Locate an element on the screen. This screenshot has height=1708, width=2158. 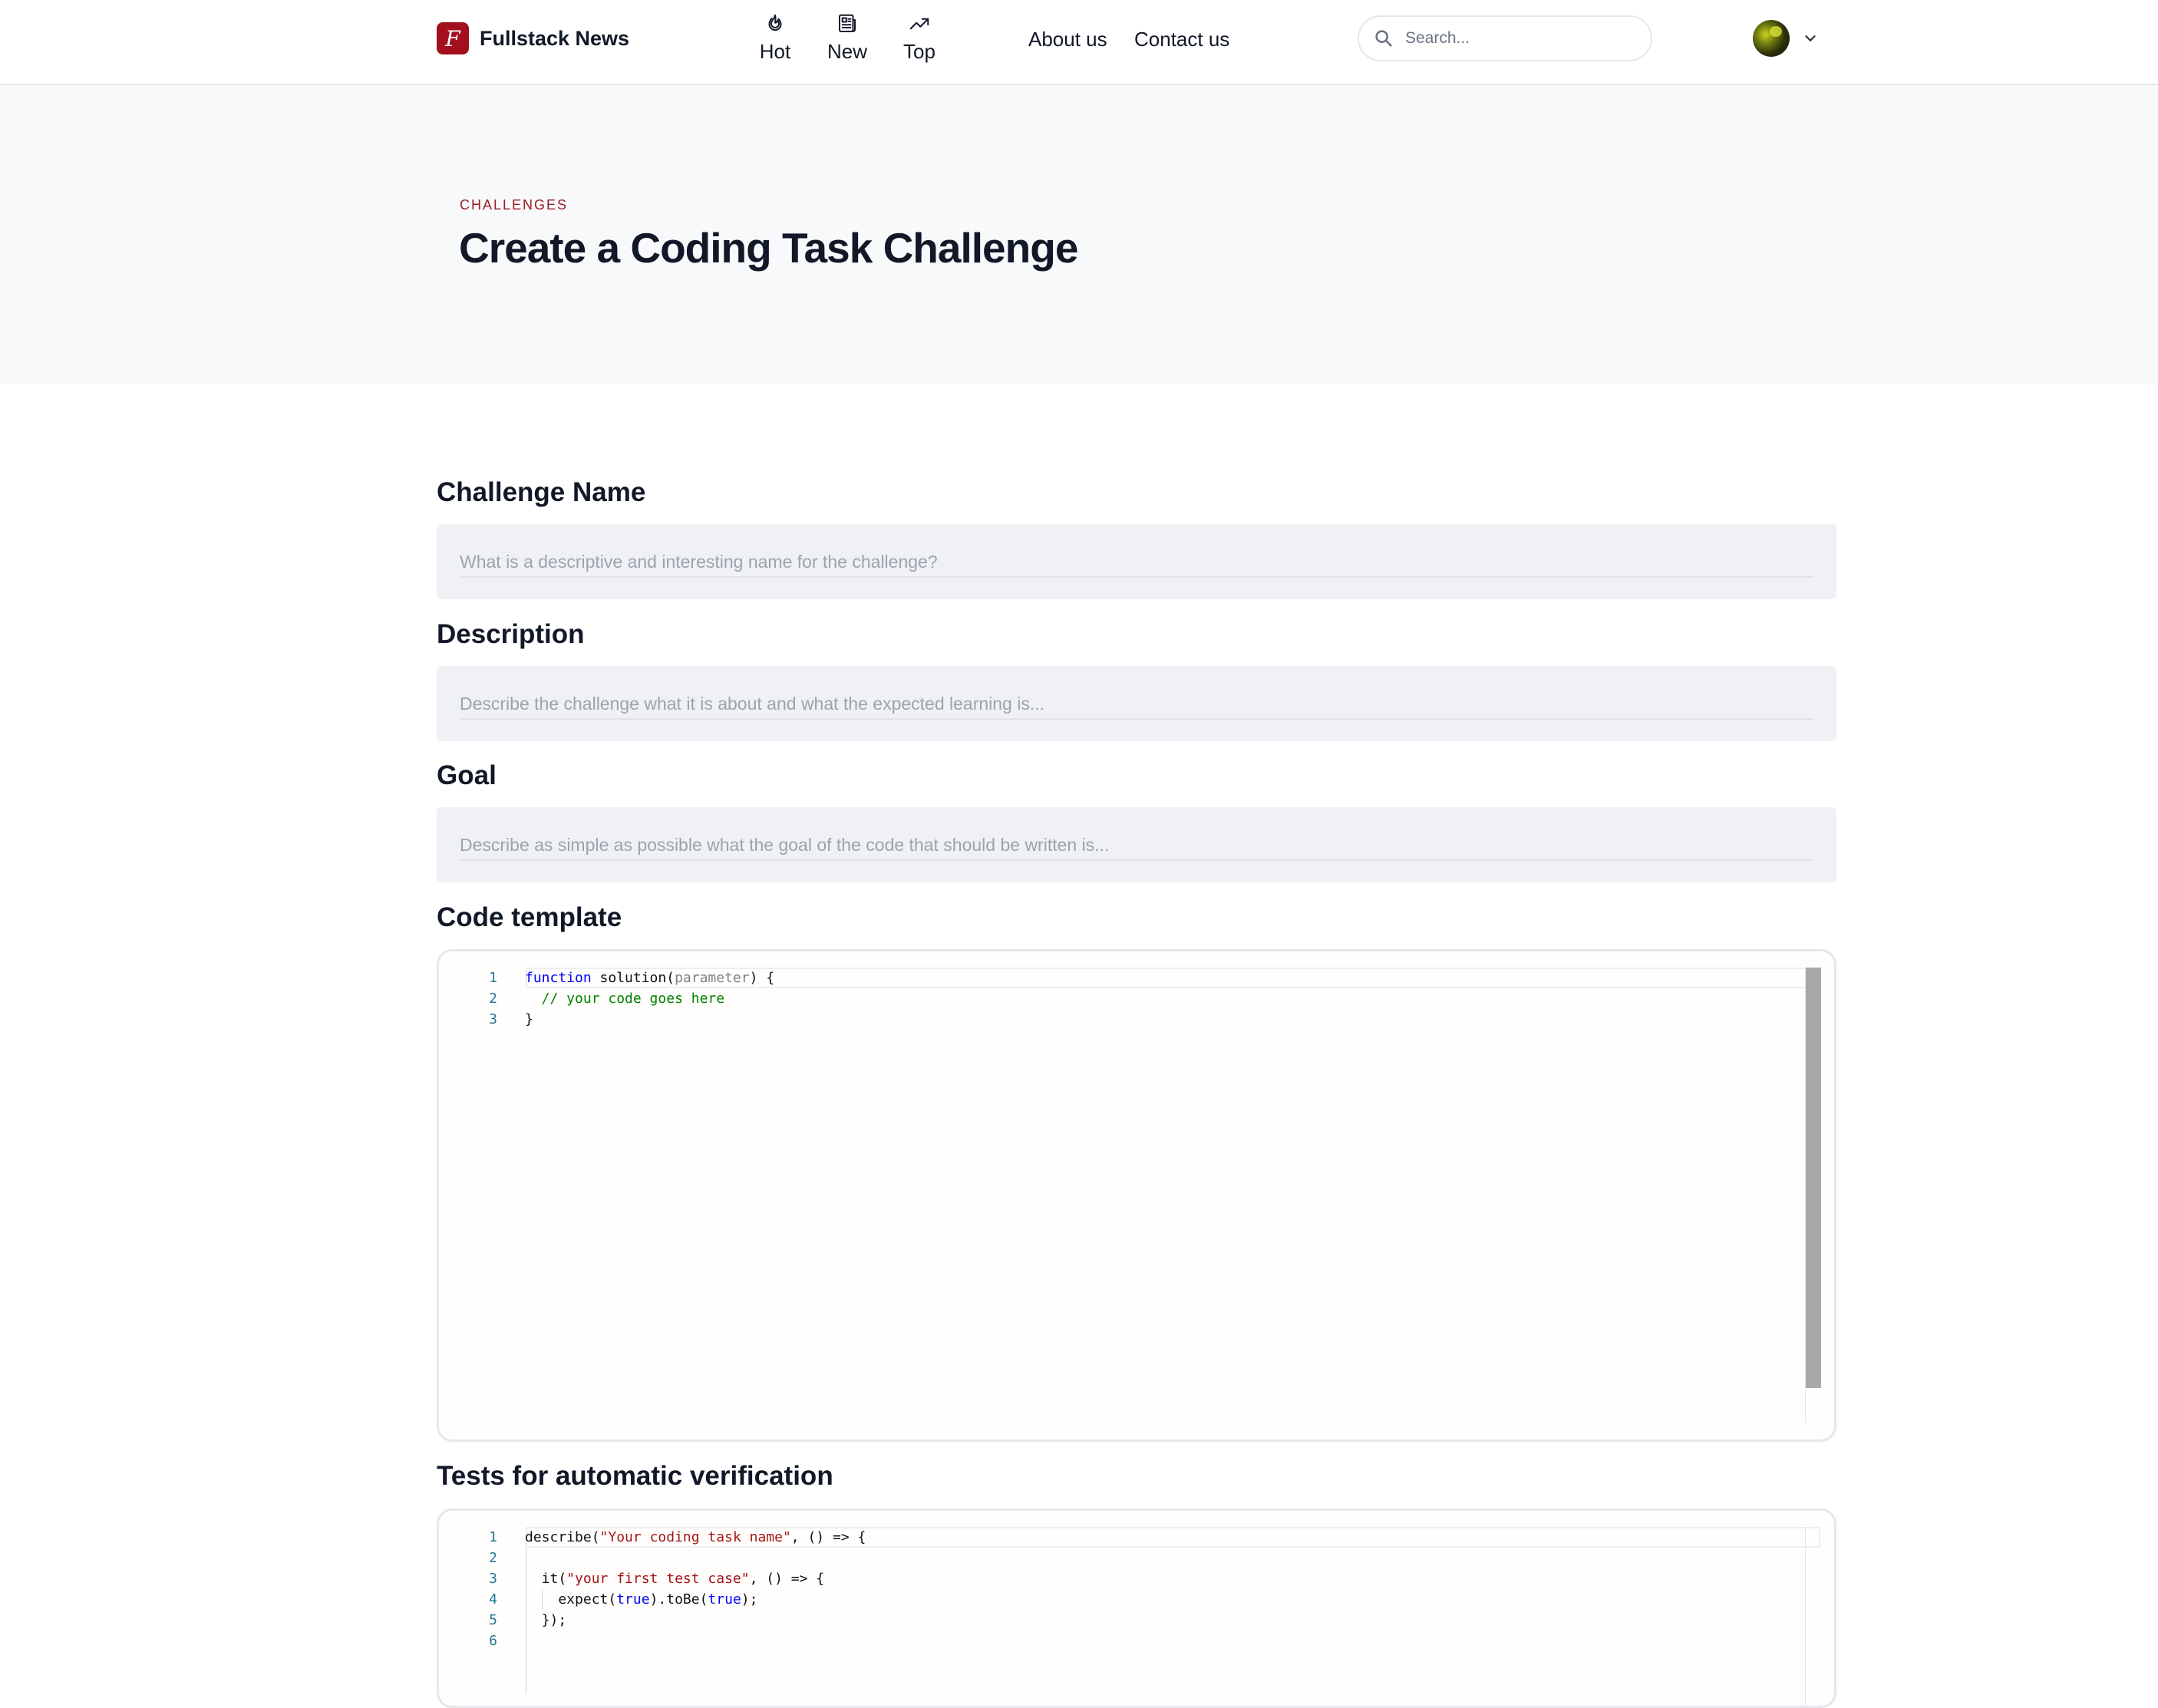
goal-field is located at coordinates (1136, 844).